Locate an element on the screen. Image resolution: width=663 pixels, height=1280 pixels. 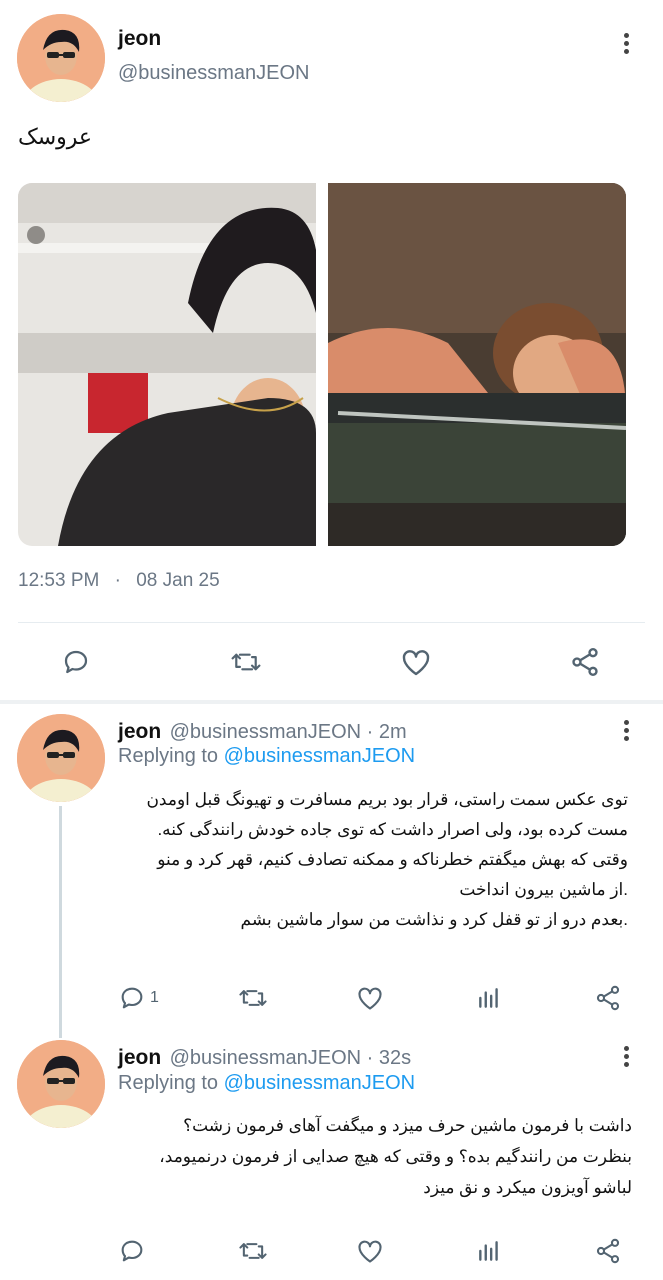
reply-line: لباشو آویزون میکرد و نق میزد is located at coordinates (527, 1187).